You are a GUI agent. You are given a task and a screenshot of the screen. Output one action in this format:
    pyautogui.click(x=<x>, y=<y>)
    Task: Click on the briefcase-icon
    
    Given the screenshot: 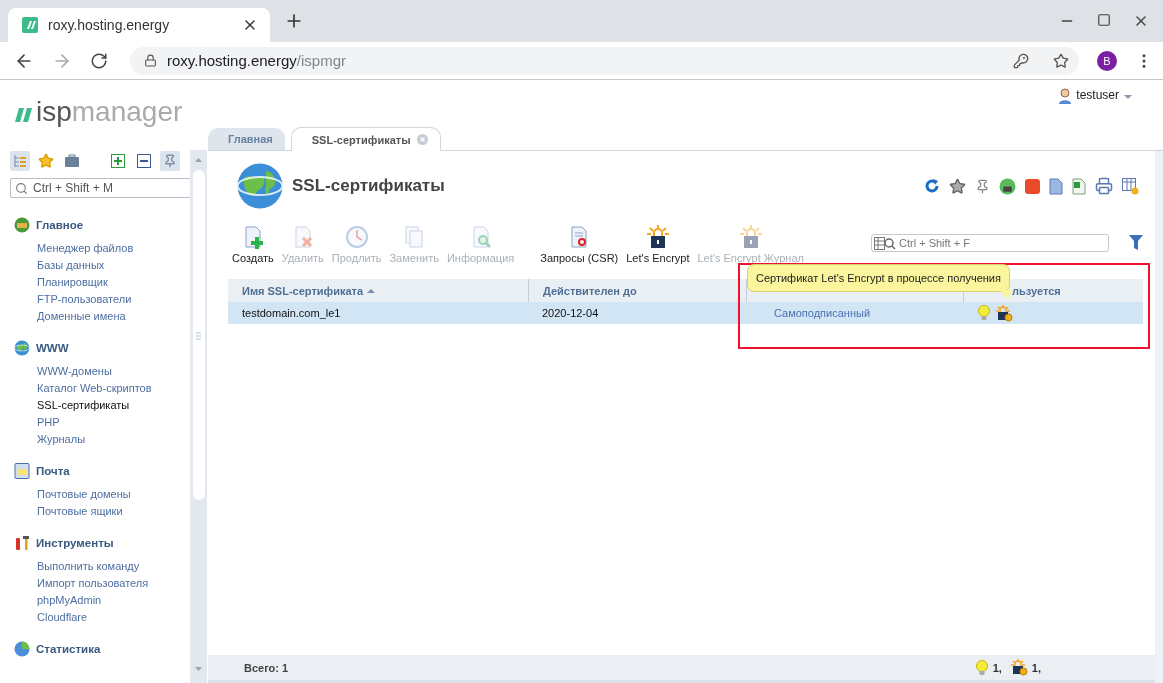 What is the action you would take?
    pyautogui.click(x=72, y=161)
    